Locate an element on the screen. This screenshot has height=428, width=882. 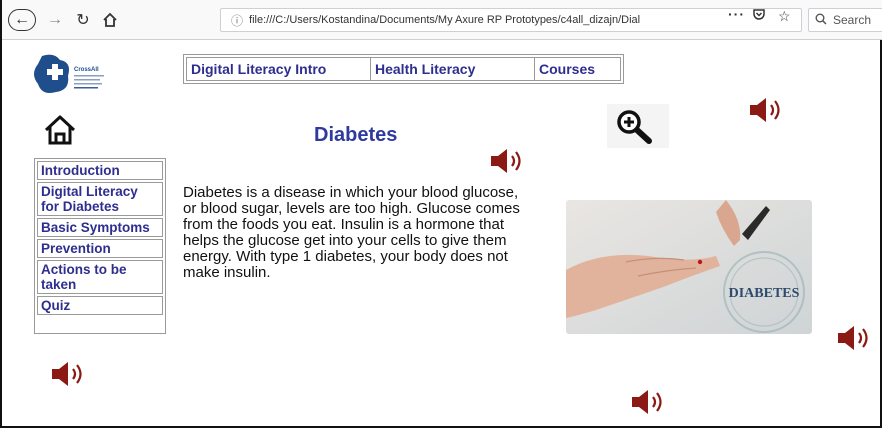
logo-brand-text: CrossAll is located at coordinates (86, 70).